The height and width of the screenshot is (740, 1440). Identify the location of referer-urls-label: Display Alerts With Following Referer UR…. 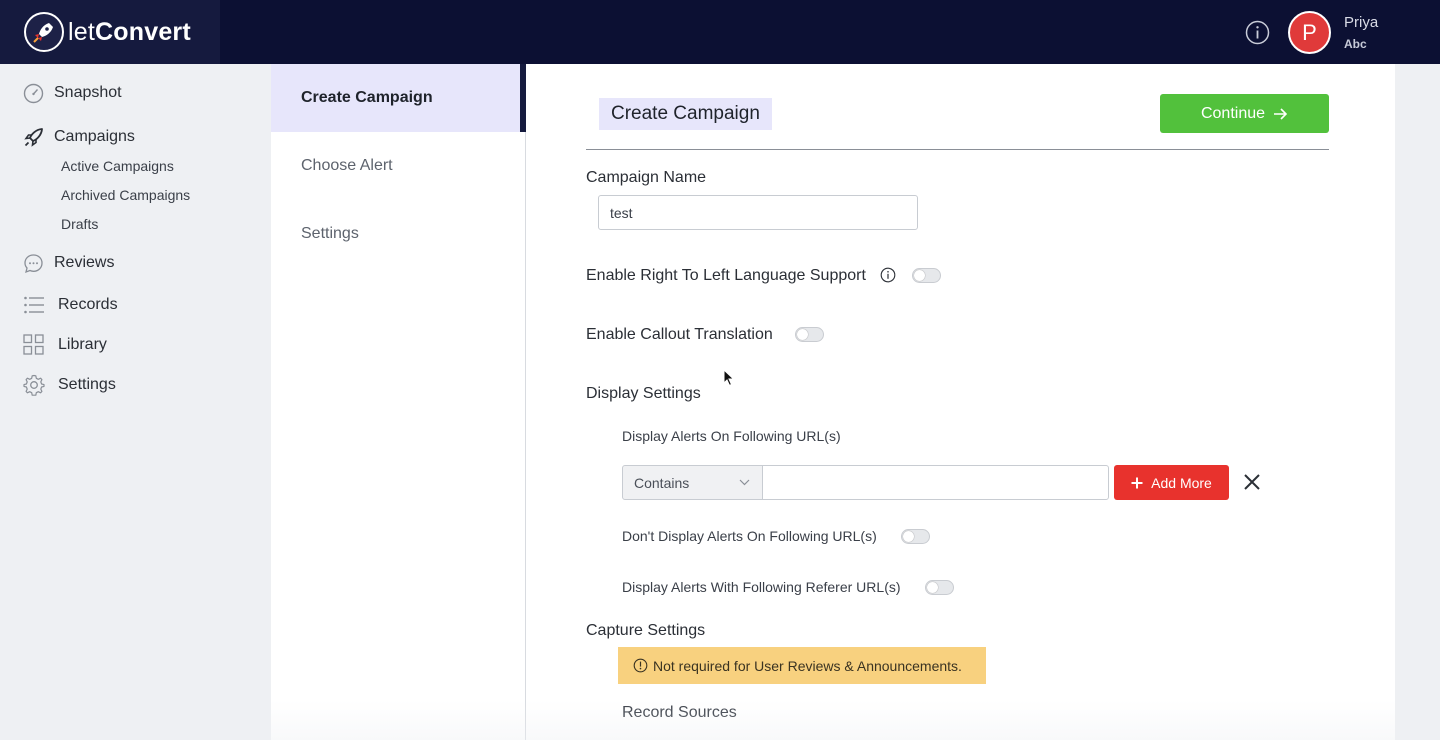
(761, 587).